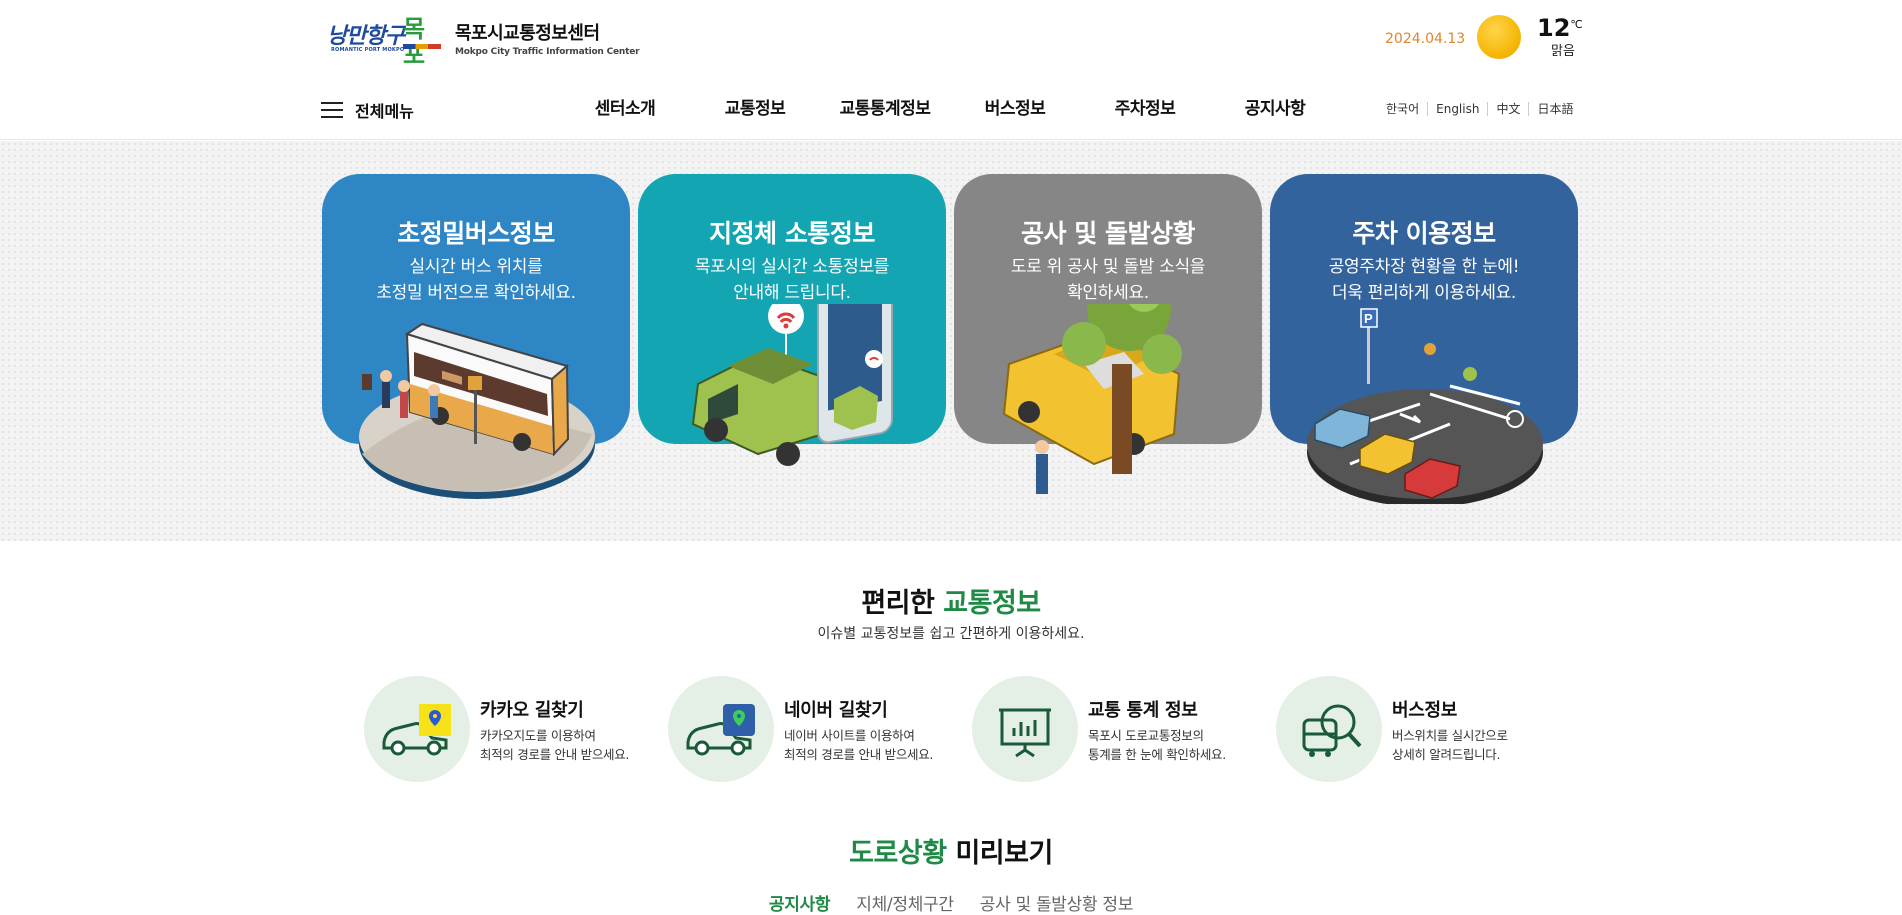 The width and height of the screenshot is (1902, 915). What do you see at coordinates (836, 710) in the screenshot?
I see `shortcut-title: 네이버 길찾기` at bounding box center [836, 710].